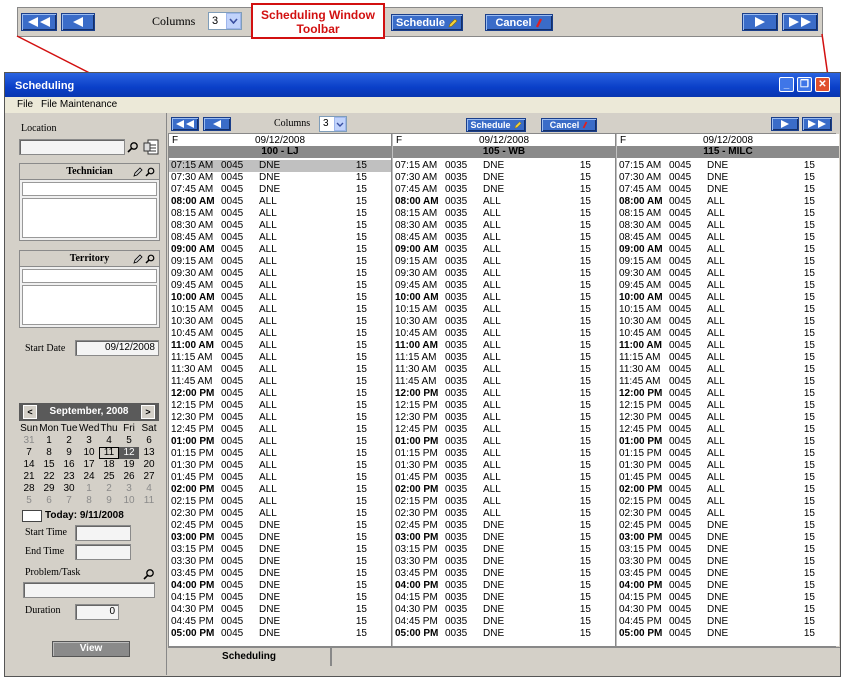 The image size is (845, 679). I want to click on time-slot-row: 03:45 PM 0045 DNE 15, so click(728, 574).